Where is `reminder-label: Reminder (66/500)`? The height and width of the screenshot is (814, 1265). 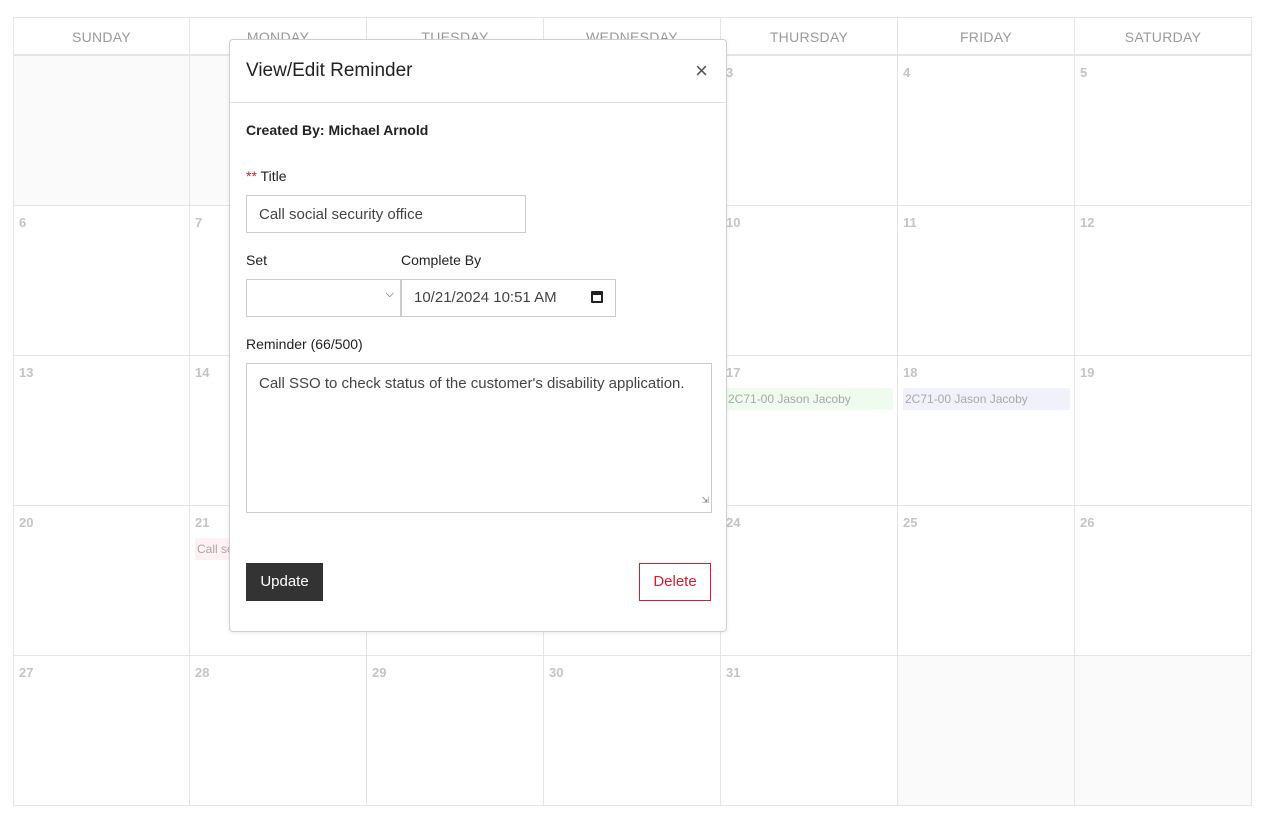
reminder-label: Reminder (66/500) is located at coordinates (304, 344).